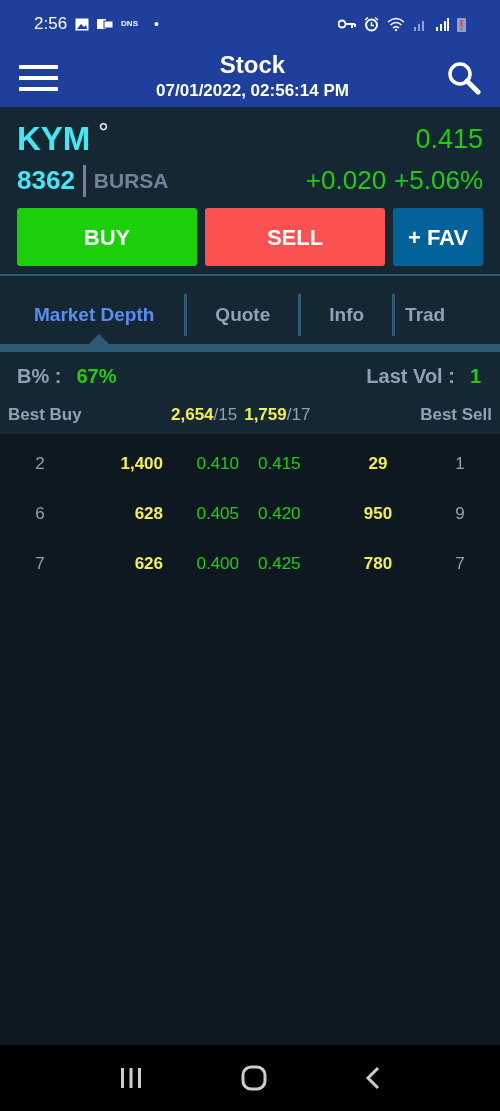 The image size is (500, 1111). I want to click on sell-count: 1, so click(460, 464).